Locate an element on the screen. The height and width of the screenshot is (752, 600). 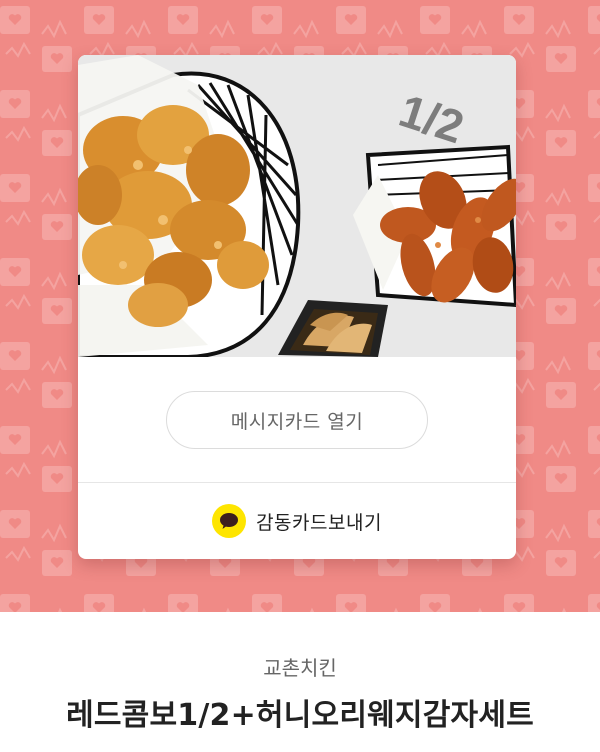
right-basket is located at coordinates (434, 226).